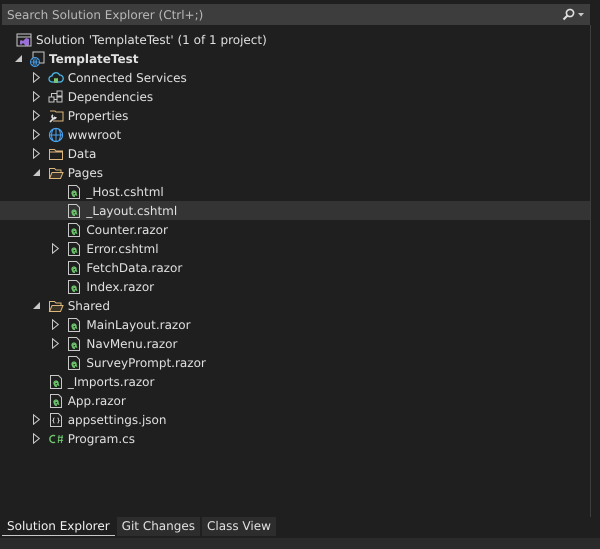 Image resolution: width=600 pixels, height=549 pixels. Describe the element at coordinates (56, 134) in the screenshot. I see `globe-icon` at that location.